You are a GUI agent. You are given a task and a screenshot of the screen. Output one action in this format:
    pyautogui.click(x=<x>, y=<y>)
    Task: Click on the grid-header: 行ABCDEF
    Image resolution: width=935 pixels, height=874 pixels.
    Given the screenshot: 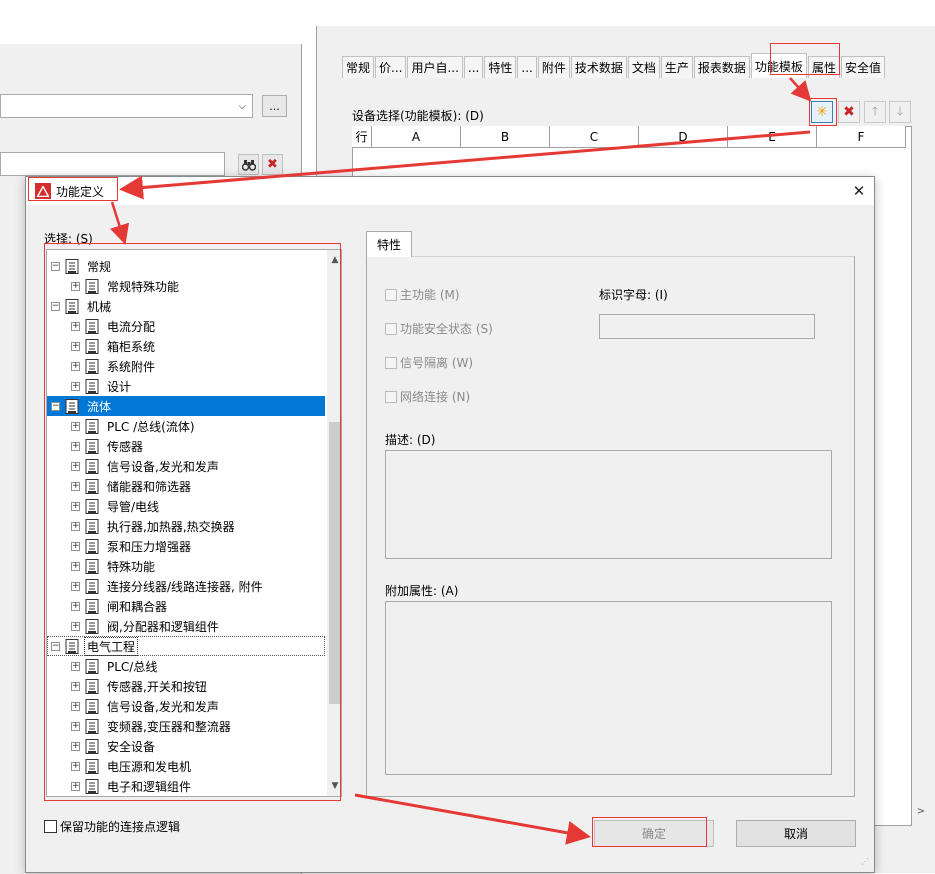 What is the action you would take?
    pyautogui.click(x=629, y=137)
    